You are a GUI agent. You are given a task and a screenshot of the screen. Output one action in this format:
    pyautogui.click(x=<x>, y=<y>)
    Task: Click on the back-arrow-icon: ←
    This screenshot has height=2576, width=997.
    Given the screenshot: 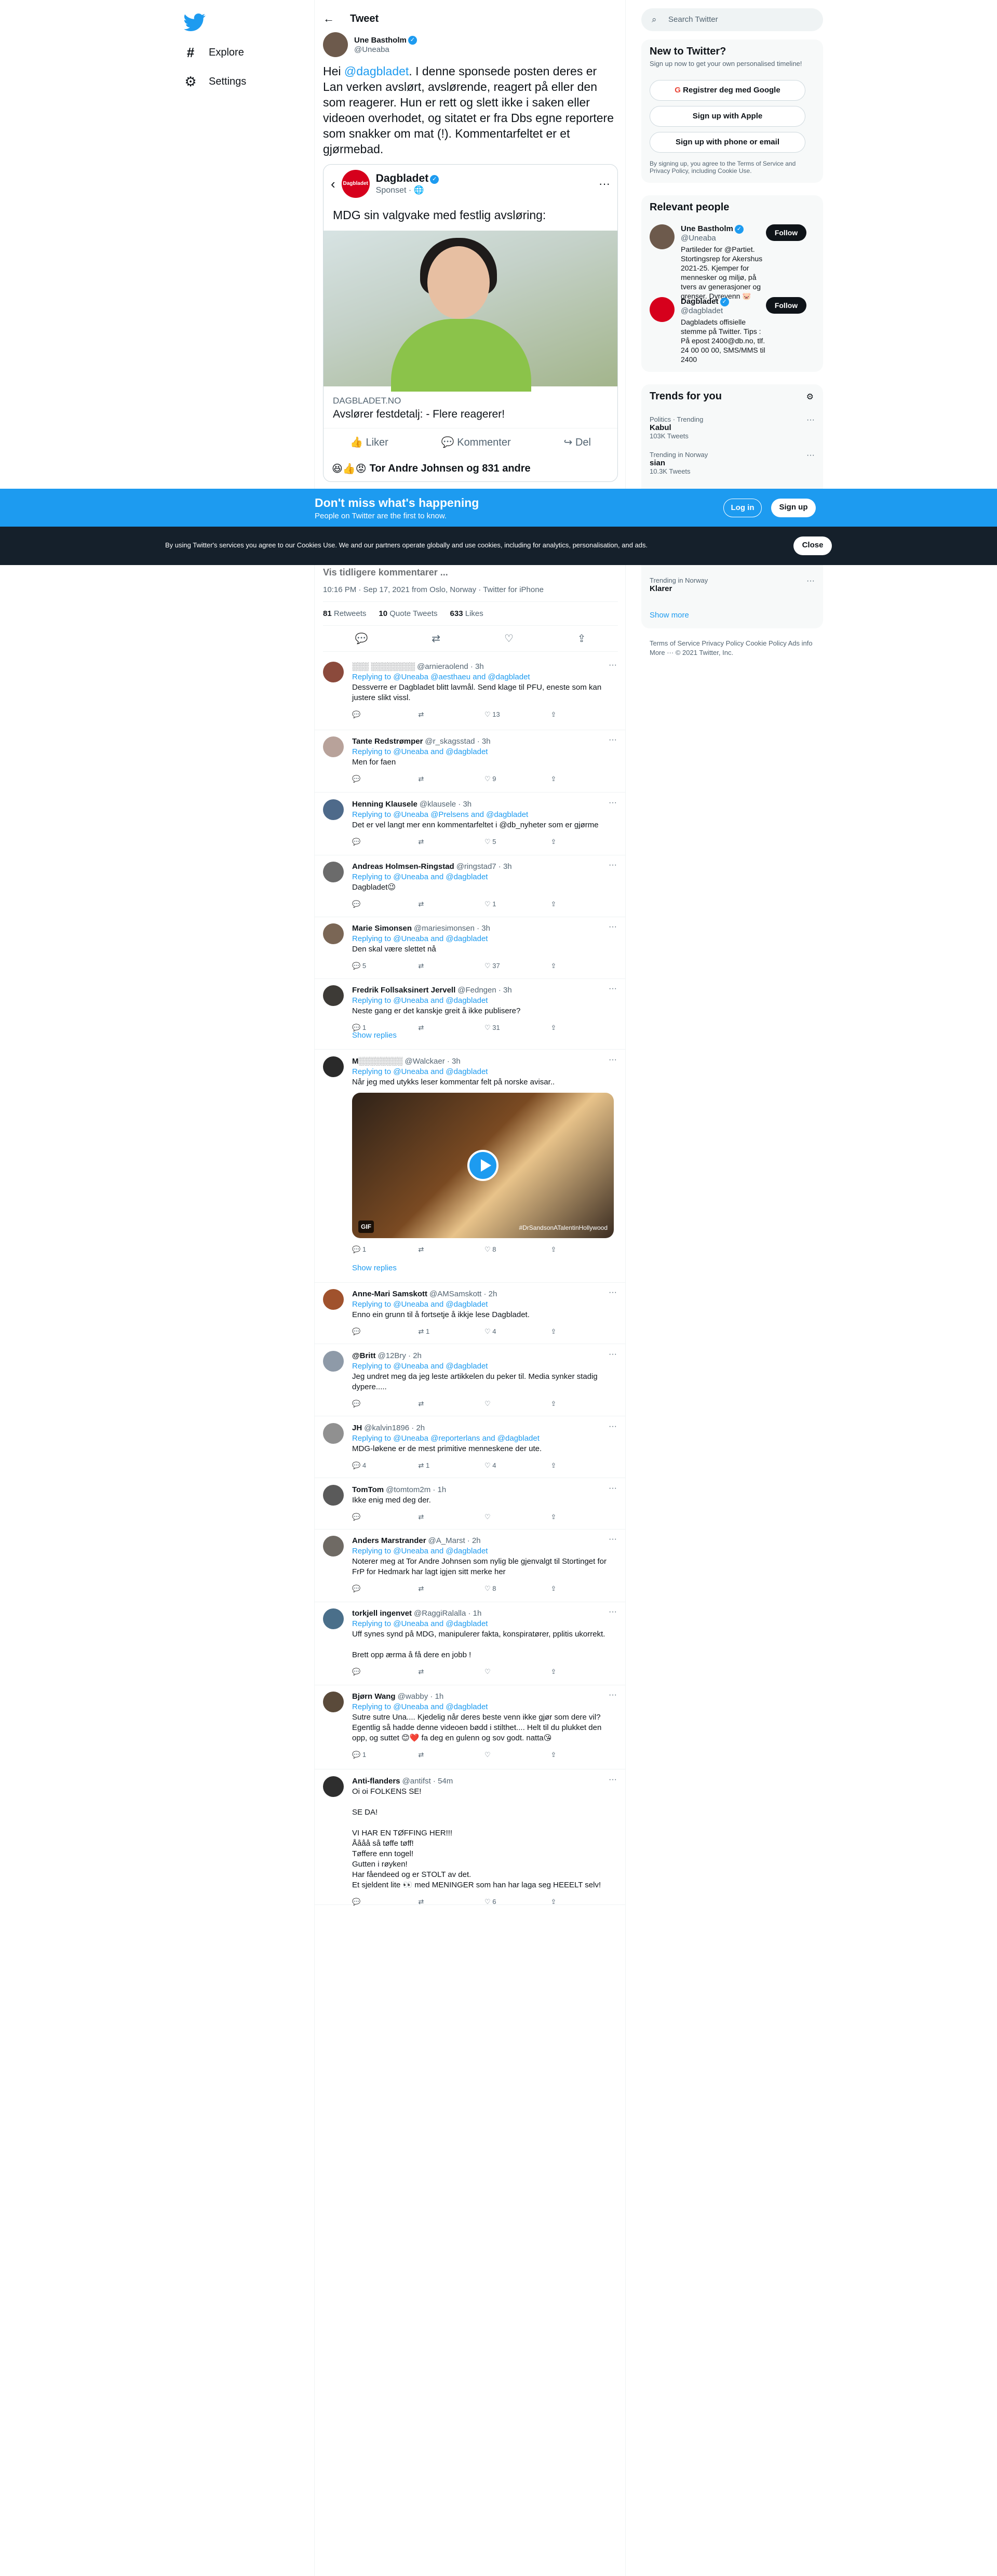 What is the action you would take?
    pyautogui.click(x=328, y=19)
    